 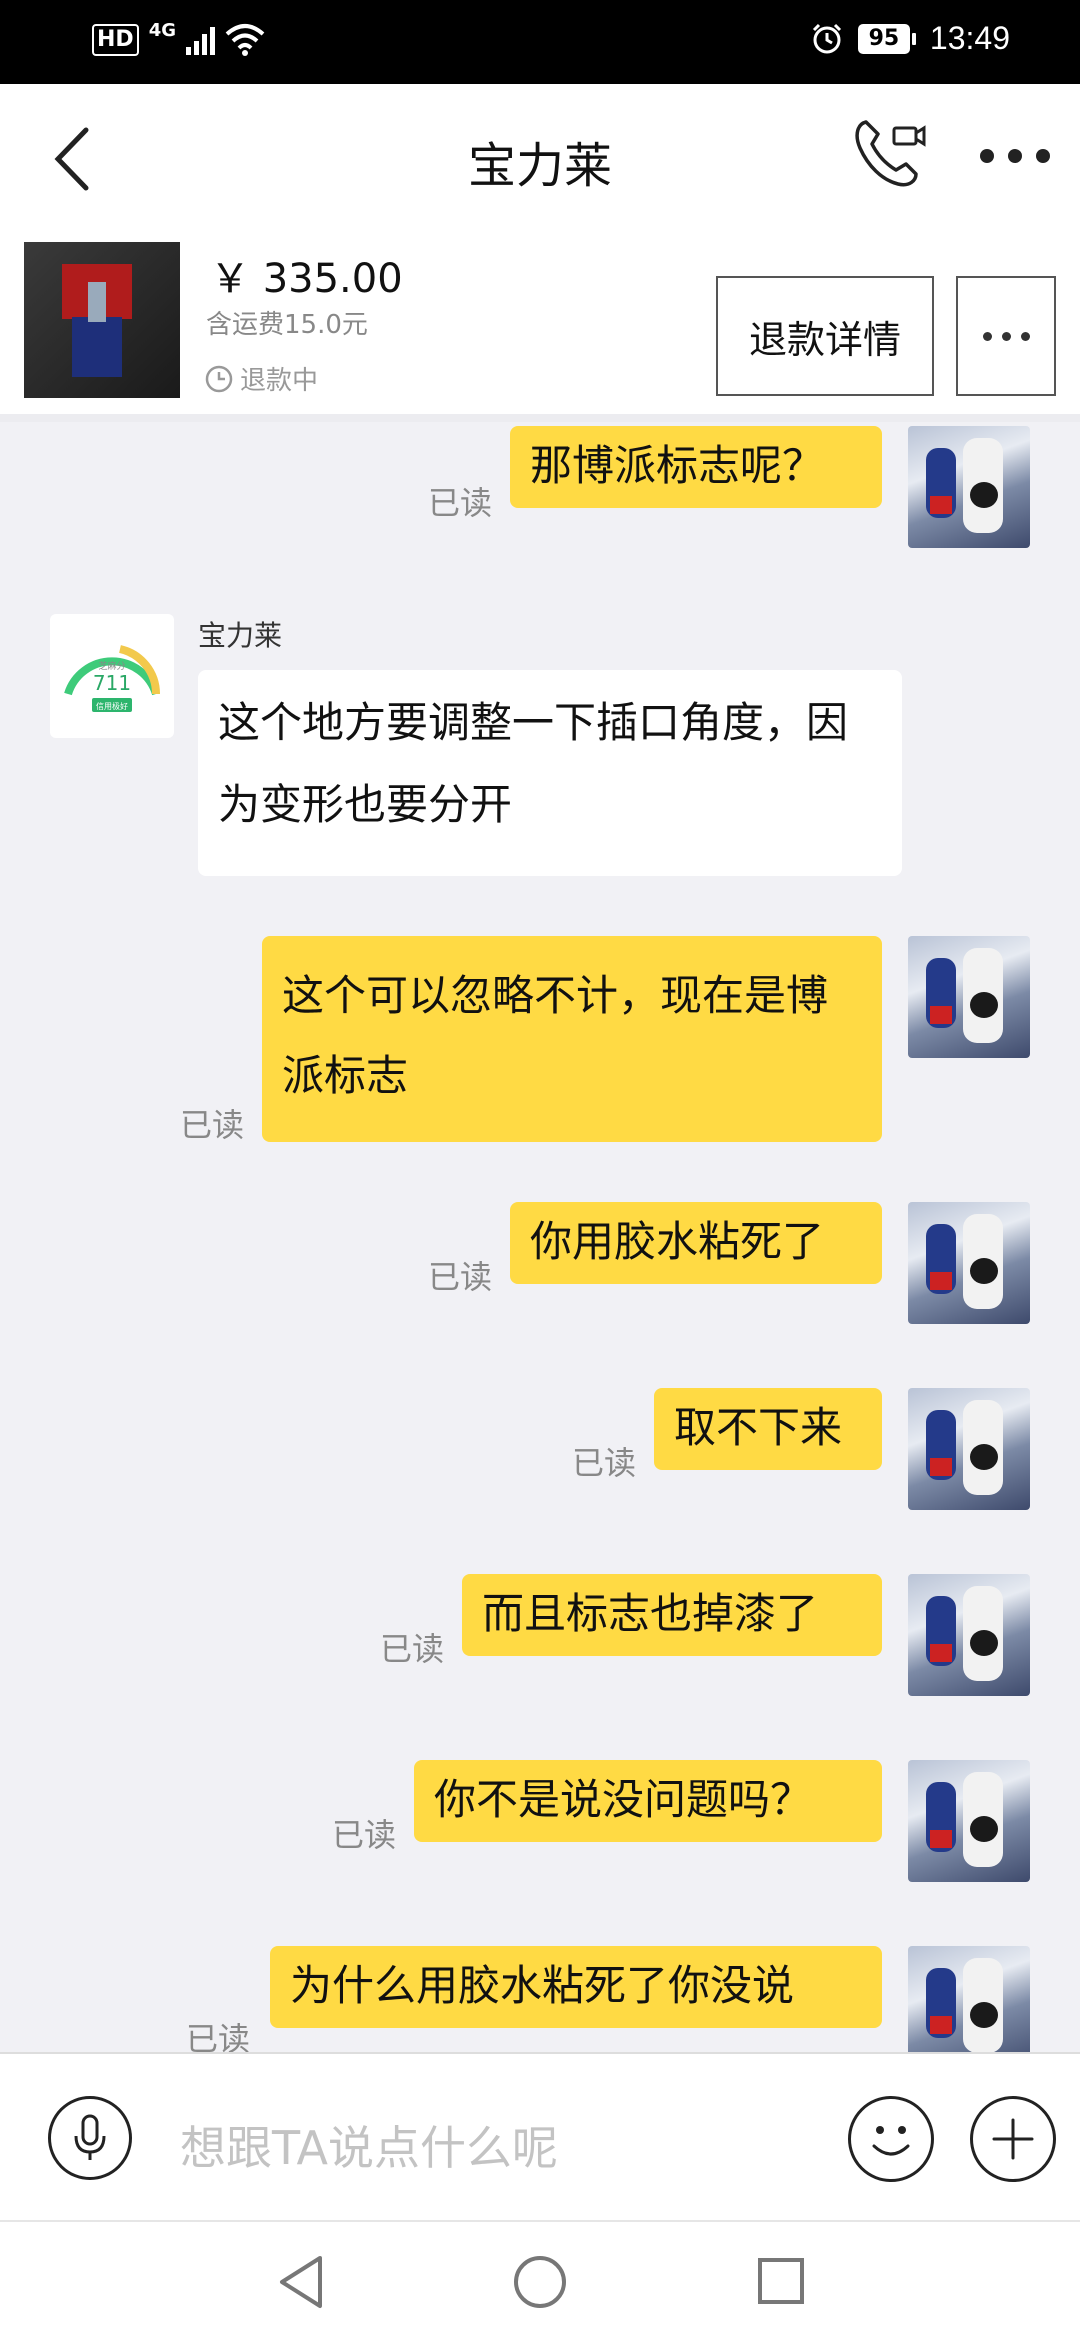 I want to click on nav-home-icon, so click(x=540, y=2282).